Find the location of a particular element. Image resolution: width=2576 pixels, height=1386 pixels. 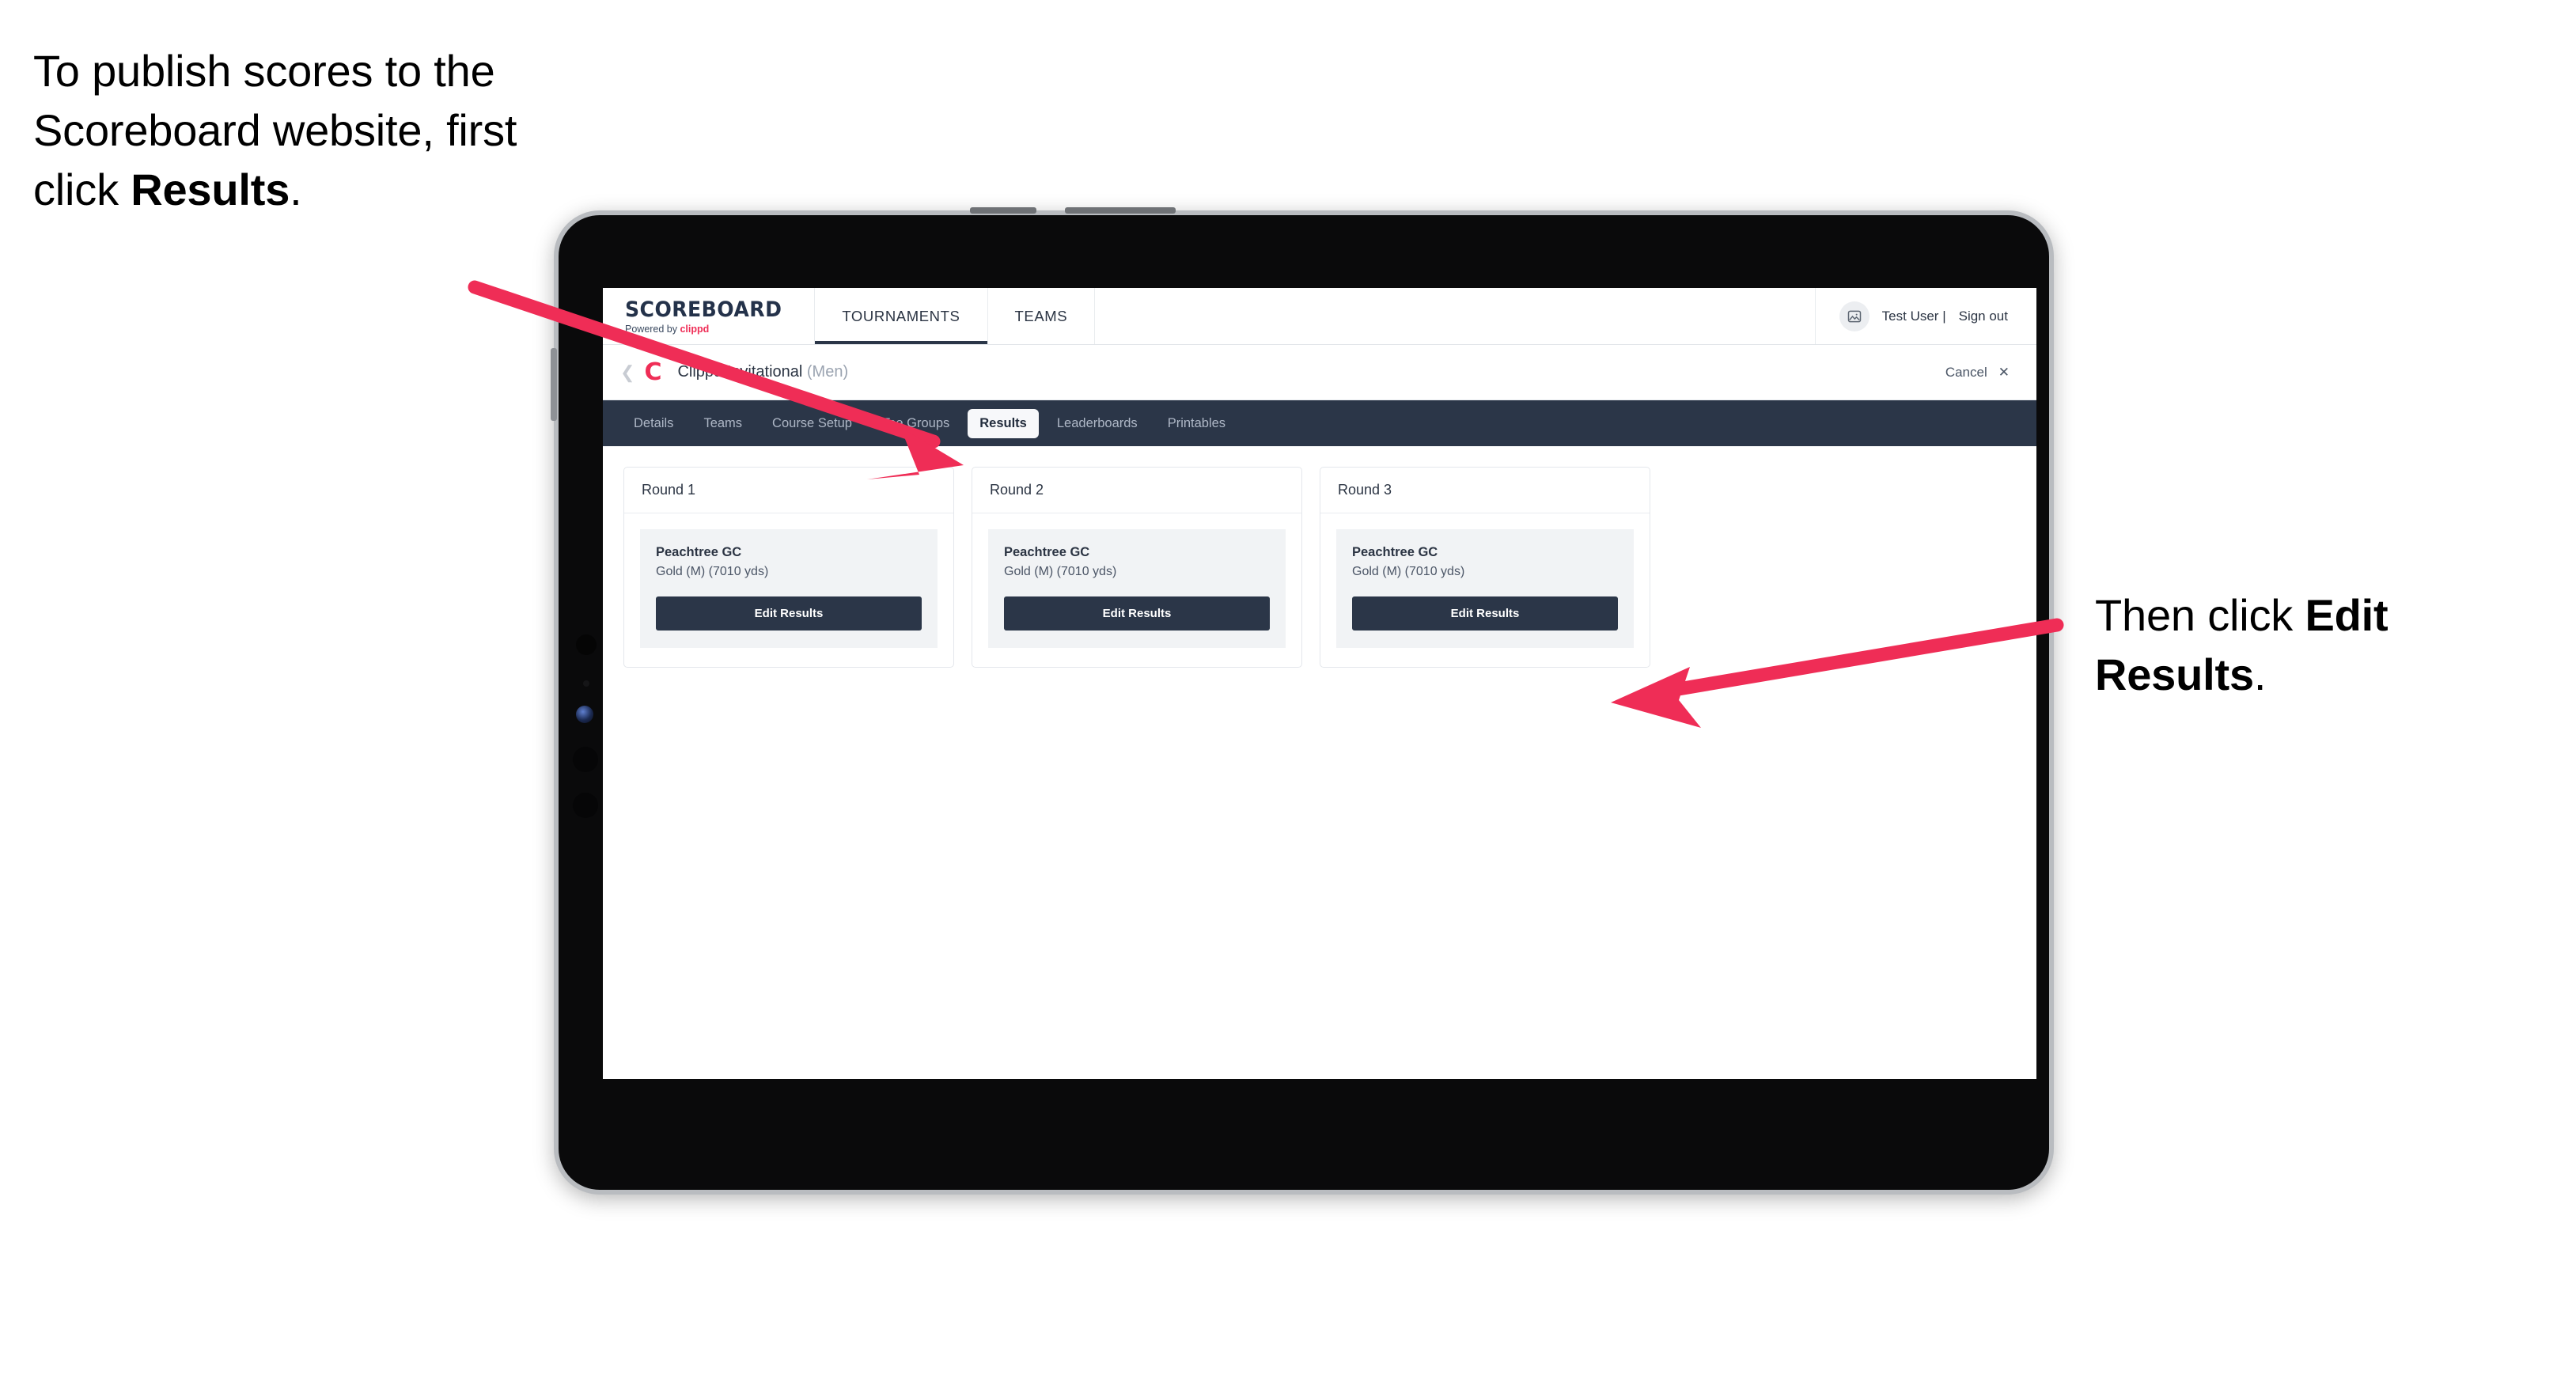

clippd-logo-icon: C is located at coordinates (653, 372).